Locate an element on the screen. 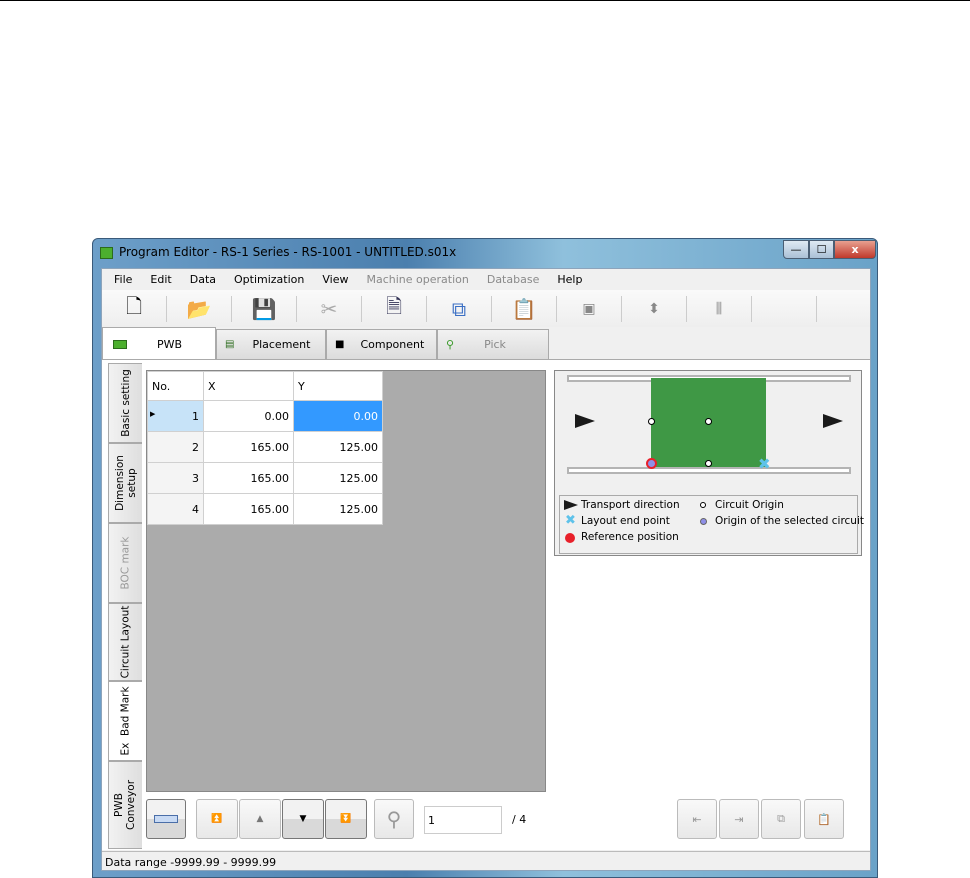  menu-data: Data is located at coordinates (203, 279).